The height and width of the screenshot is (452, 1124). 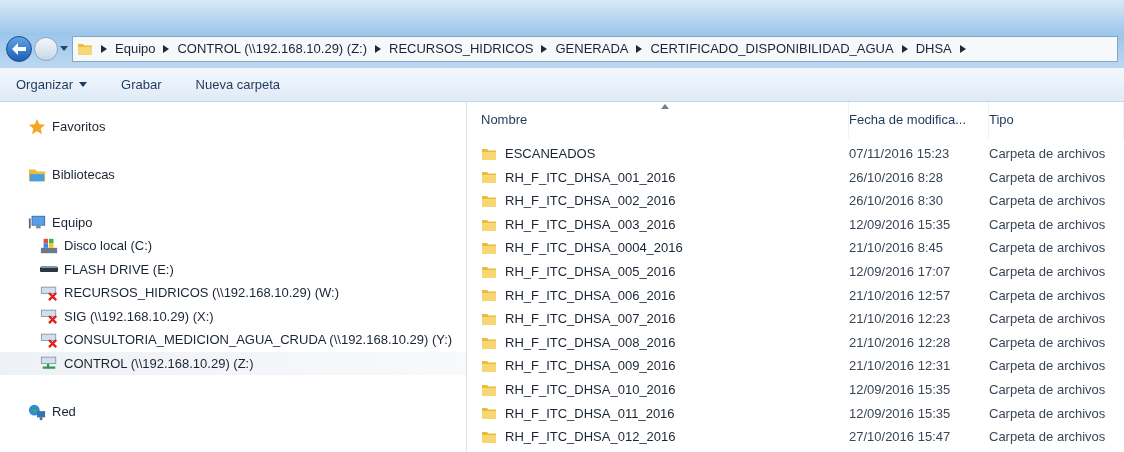 I want to click on nav-item: SIG (\\192.168.10.29) (X:), so click(x=233, y=316).